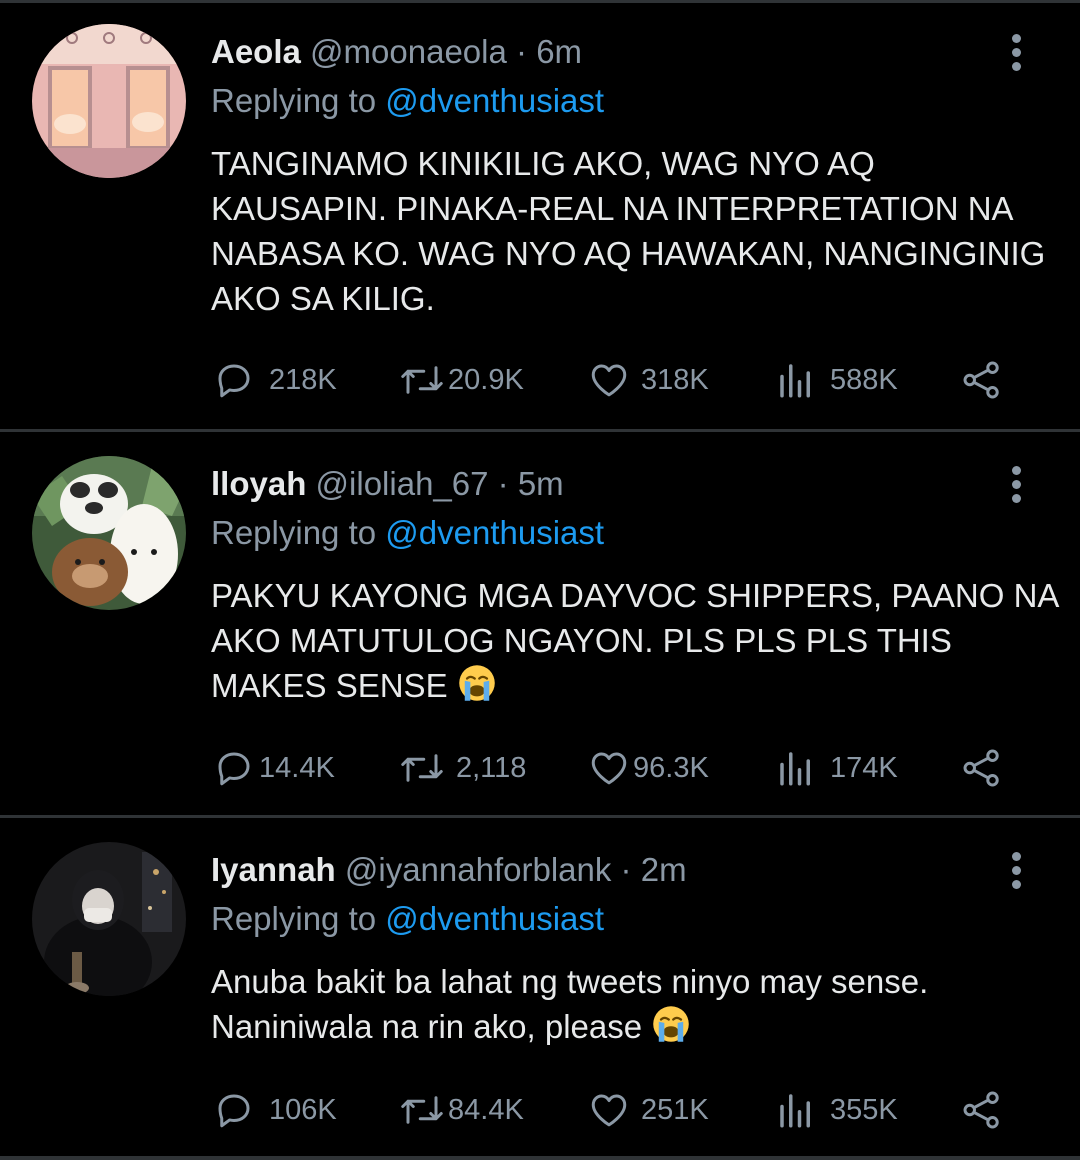 The width and height of the screenshot is (1080, 1160). Describe the element at coordinates (402, 483) in the screenshot. I see `user-handle: @iloliah_67` at that location.